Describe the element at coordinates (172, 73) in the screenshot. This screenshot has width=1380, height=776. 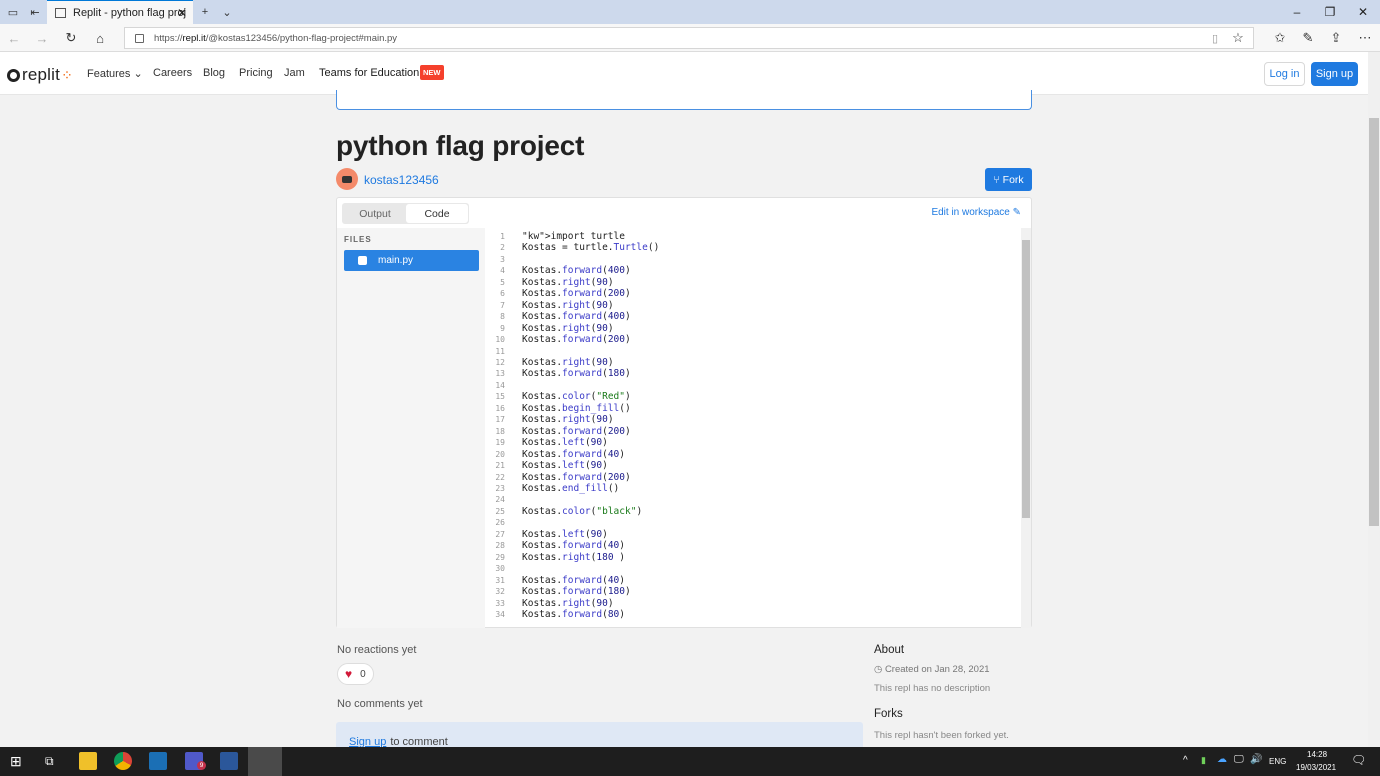
I see `nav-careers: Careers` at that location.